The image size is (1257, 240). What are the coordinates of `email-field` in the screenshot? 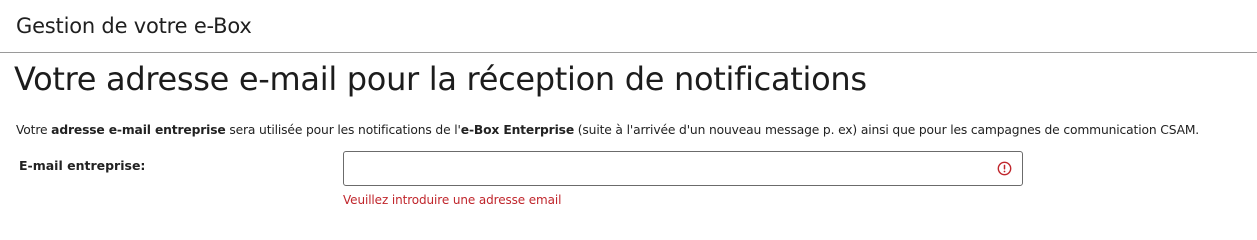 It's located at (664, 168).